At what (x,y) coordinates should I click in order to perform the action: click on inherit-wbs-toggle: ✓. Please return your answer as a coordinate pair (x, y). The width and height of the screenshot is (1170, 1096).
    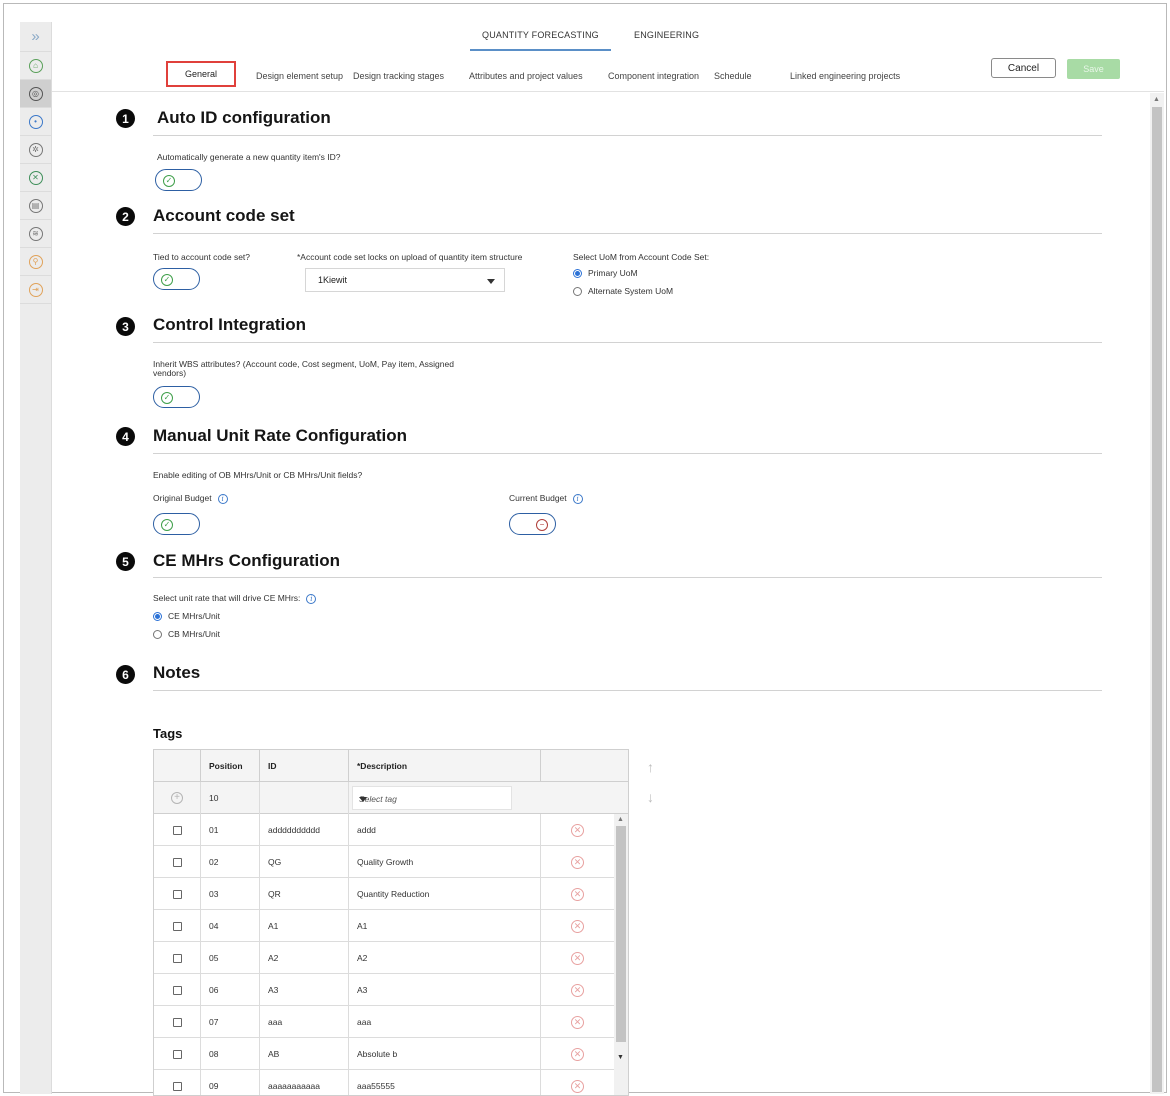
    Looking at the image, I should click on (176, 397).